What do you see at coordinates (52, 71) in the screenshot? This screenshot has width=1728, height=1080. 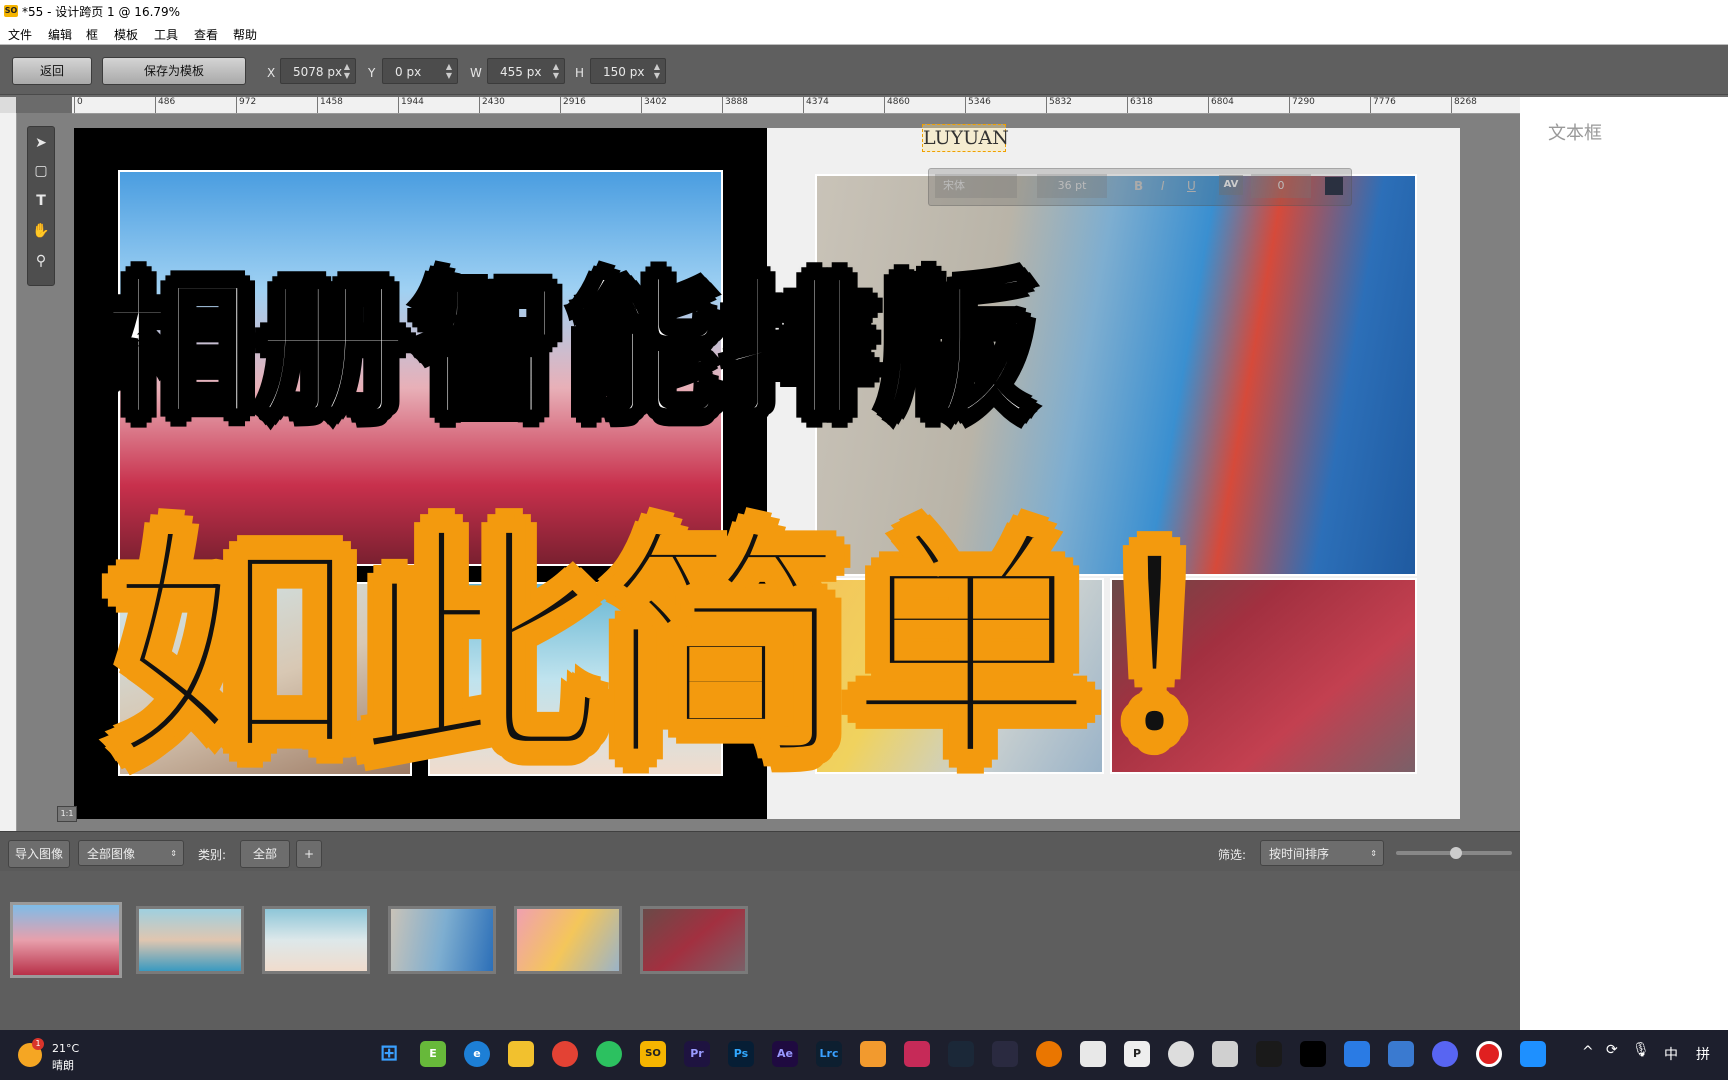 I see `back-button: 返回` at bounding box center [52, 71].